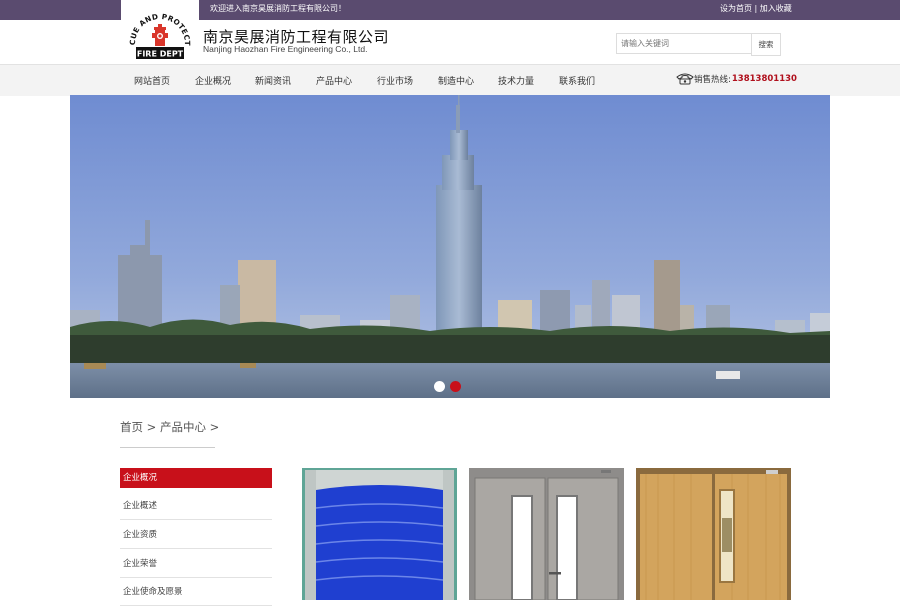  Describe the element at coordinates (447, 386) in the screenshot. I see `banner-pagination` at that location.